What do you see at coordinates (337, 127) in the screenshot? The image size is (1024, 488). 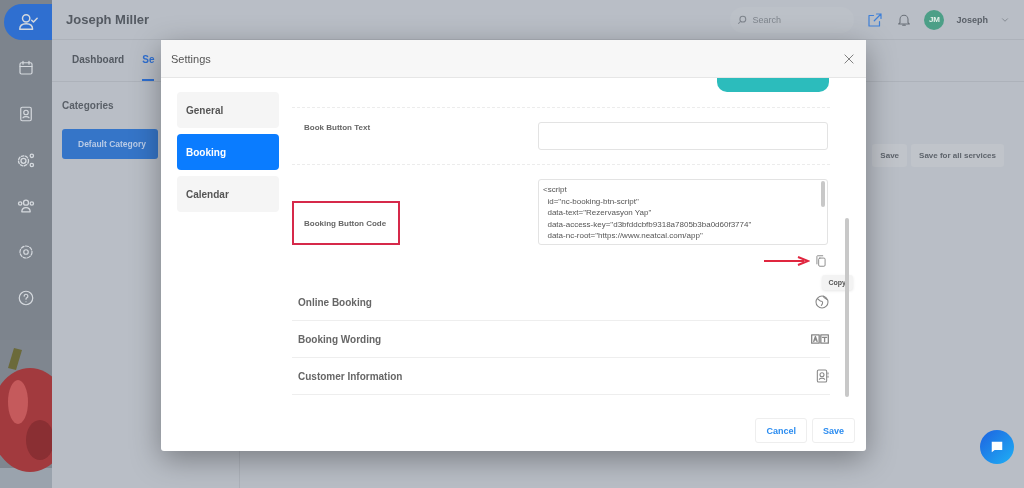 I see `field-label: Book Button Text` at bounding box center [337, 127].